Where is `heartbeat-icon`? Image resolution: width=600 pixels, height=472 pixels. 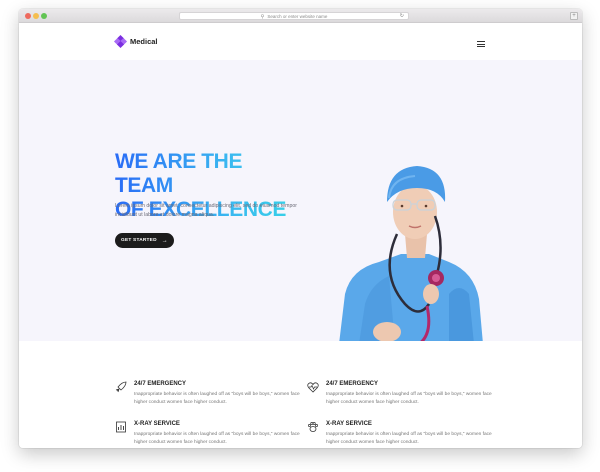
heartbeat-icon is located at coordinates (313, 387).